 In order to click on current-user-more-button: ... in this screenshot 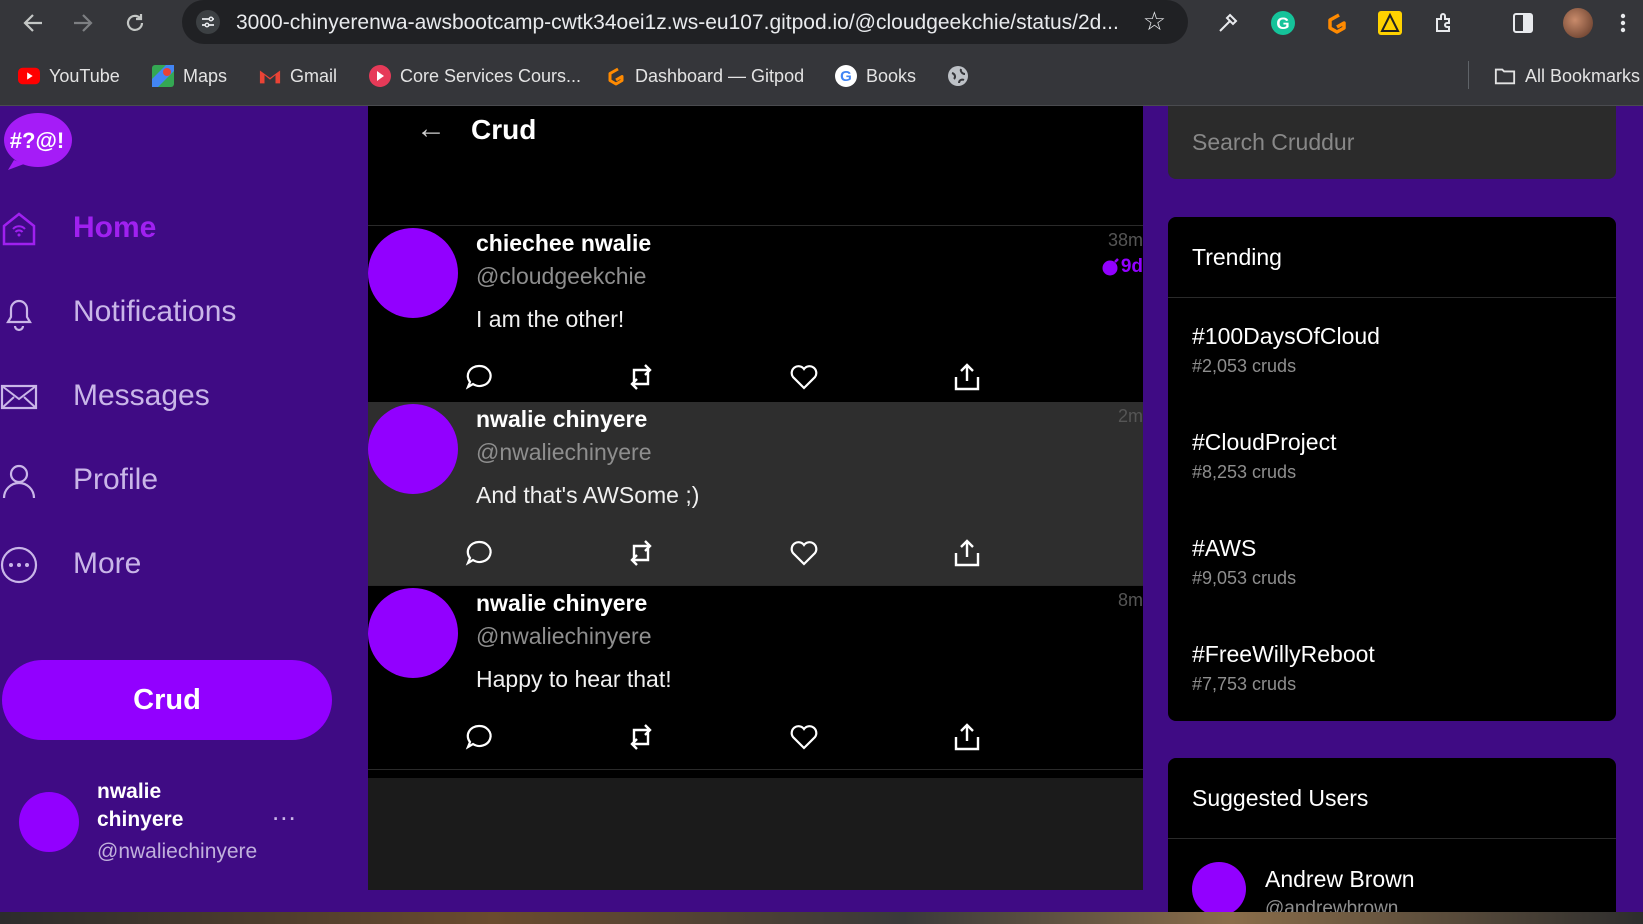, I will do `click(284, 811)`.